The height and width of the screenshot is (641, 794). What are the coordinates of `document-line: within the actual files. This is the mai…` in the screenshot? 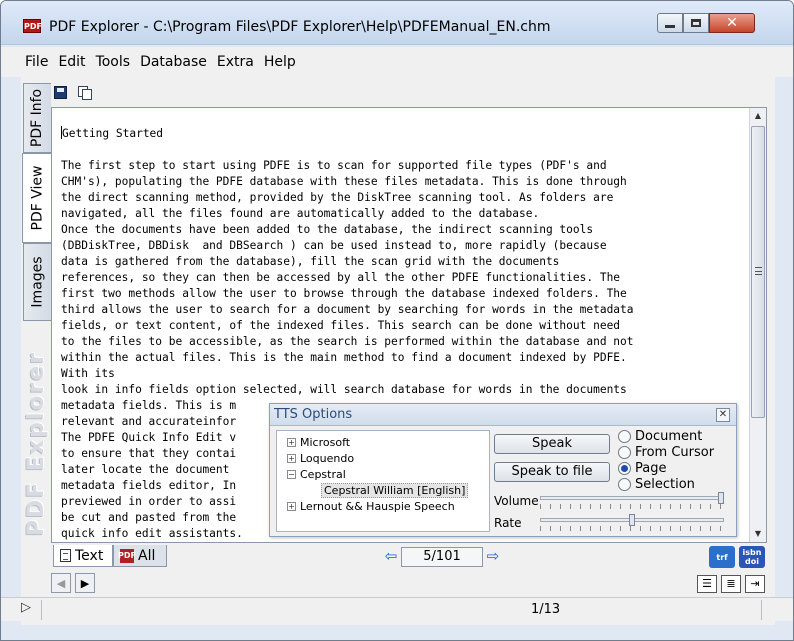 It's located at (344, 357).